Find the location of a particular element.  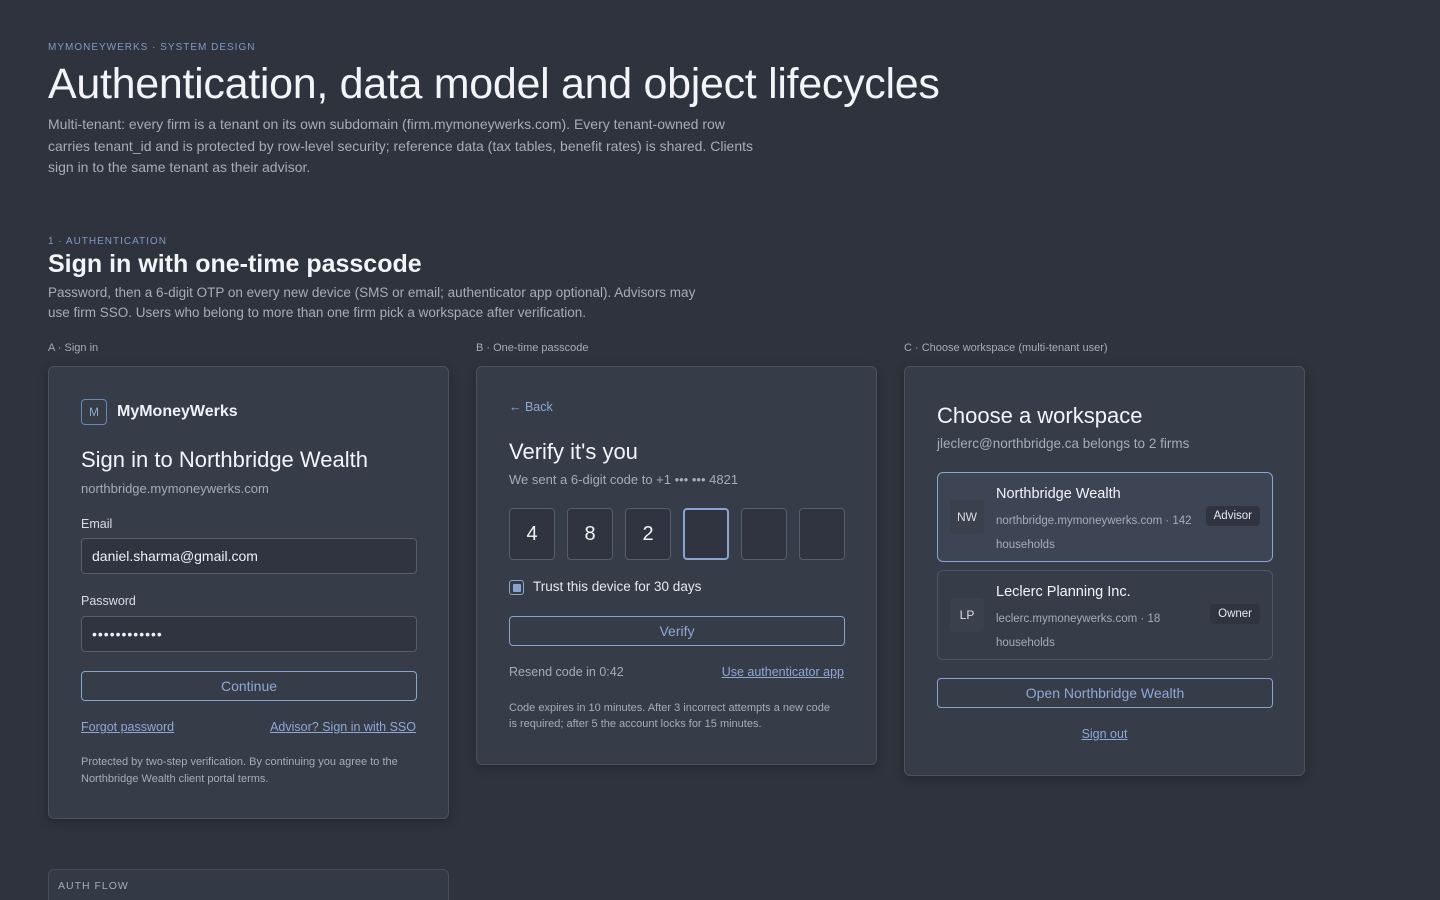

workspace-title: Choose a workspace is located at coordinates (1040, 415).